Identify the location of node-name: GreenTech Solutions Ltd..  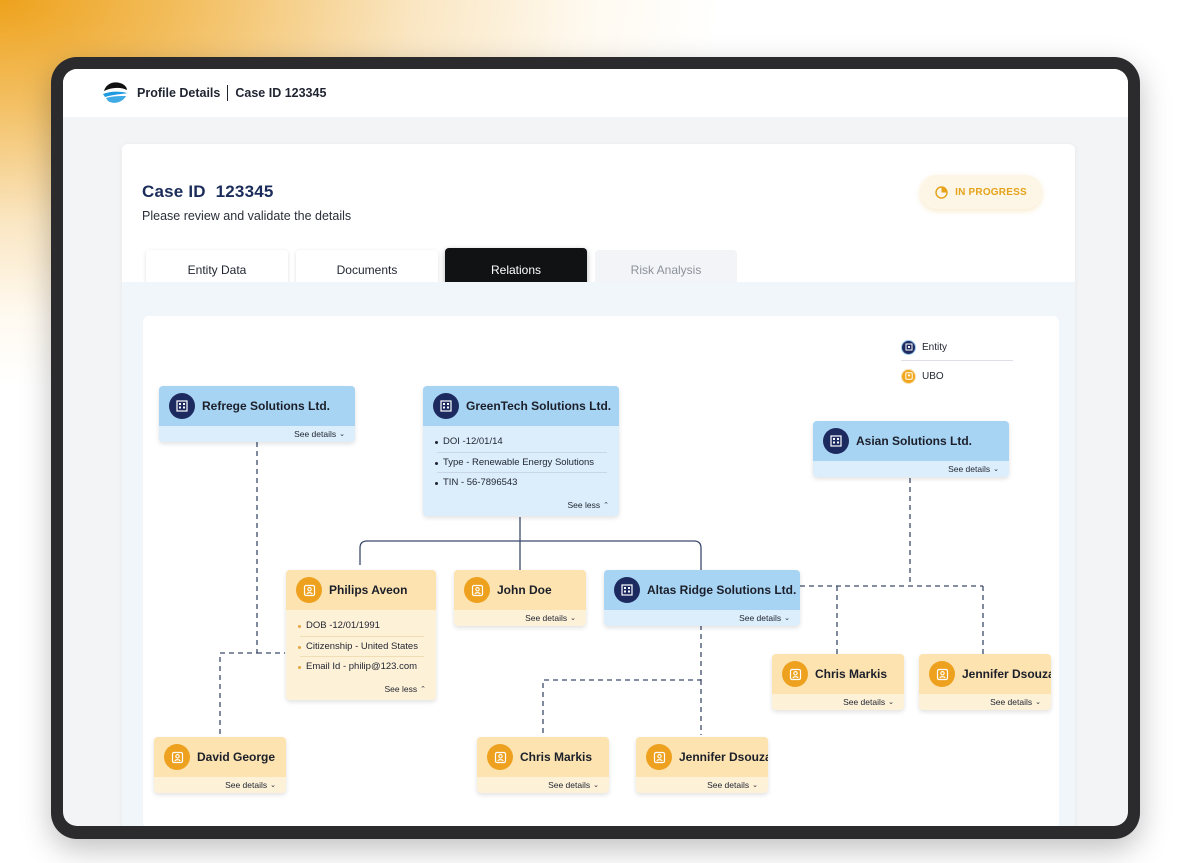
(539, 406).